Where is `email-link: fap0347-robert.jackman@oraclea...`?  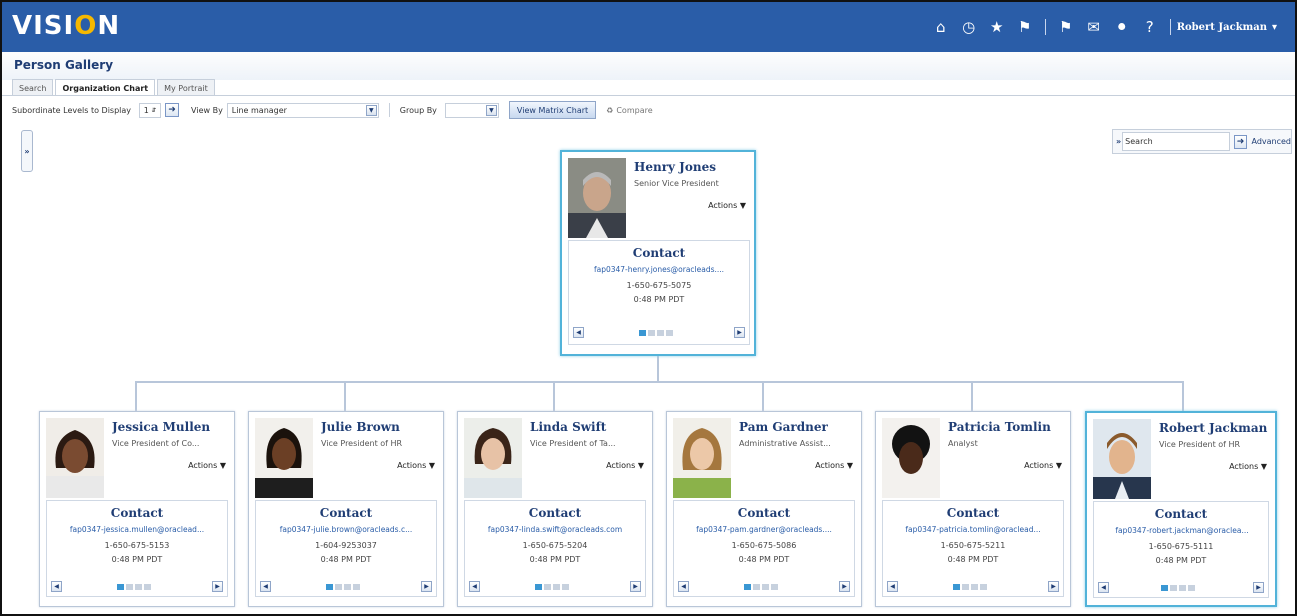
email-link: fap0347-robert.jackman@oraclea... is located at coordinates (1182, 530).